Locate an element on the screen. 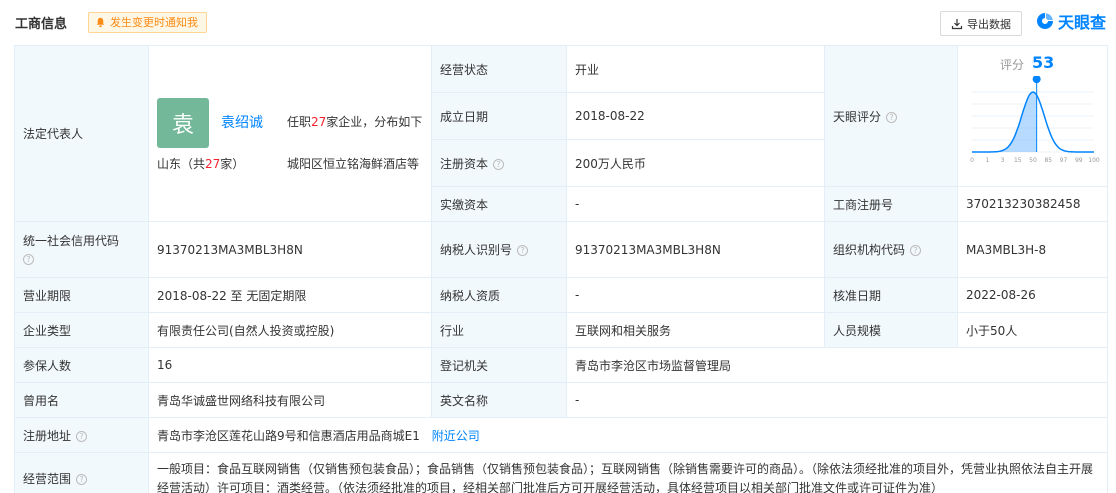 The image size is (1116, 493). score-marker-pin is located at coordinates (1036, 80).